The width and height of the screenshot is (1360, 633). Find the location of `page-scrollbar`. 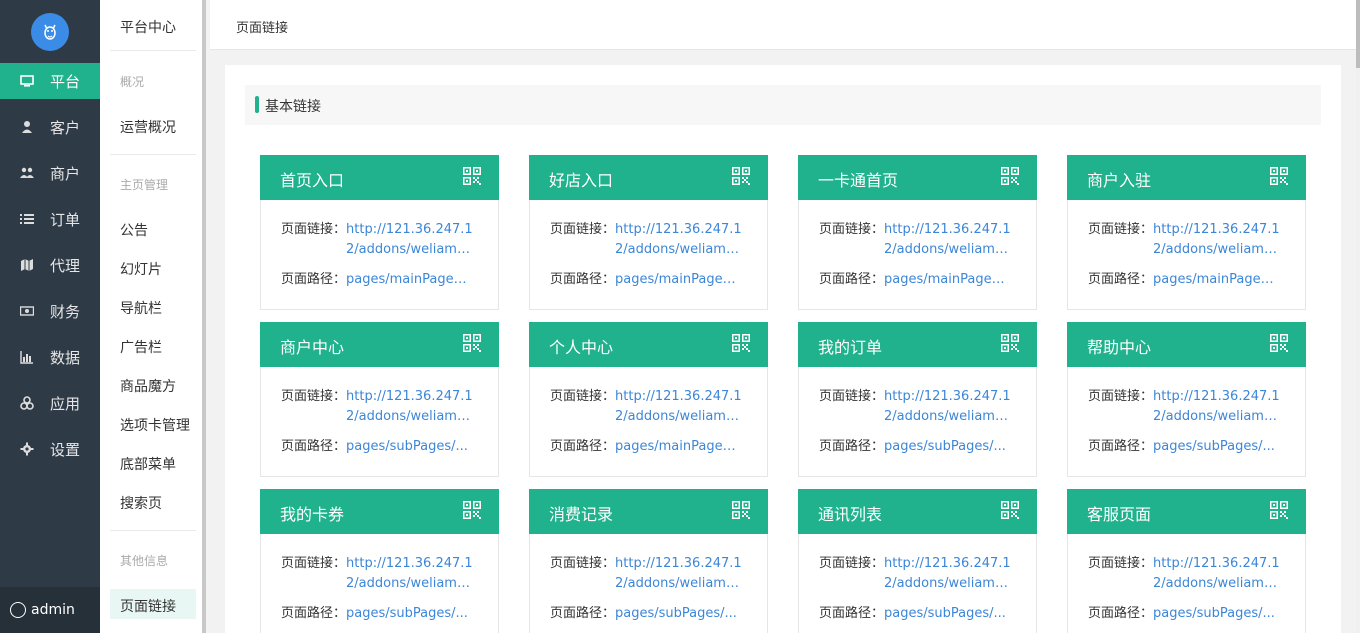

page-scrollbar is located at coordinates (1358, 316).